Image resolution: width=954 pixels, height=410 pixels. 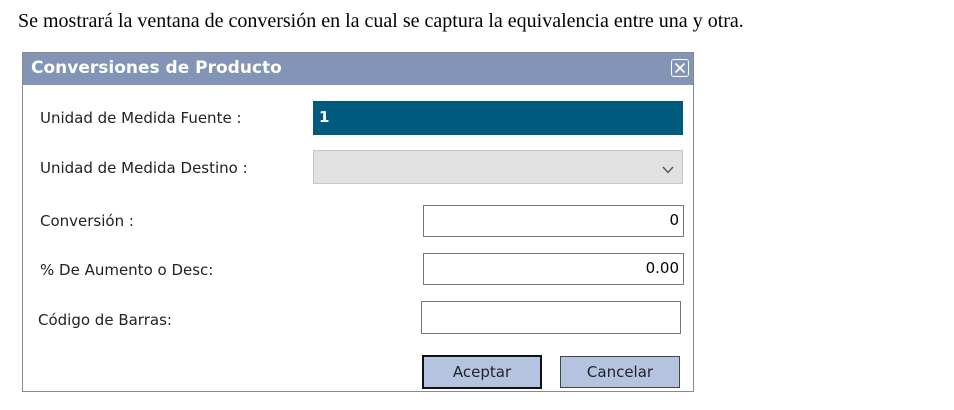 What do you see at coordinates (156, 68) in the screenshot?
I see `dialog-title: Conversiones de Producto` at bounding box center [156, 68].